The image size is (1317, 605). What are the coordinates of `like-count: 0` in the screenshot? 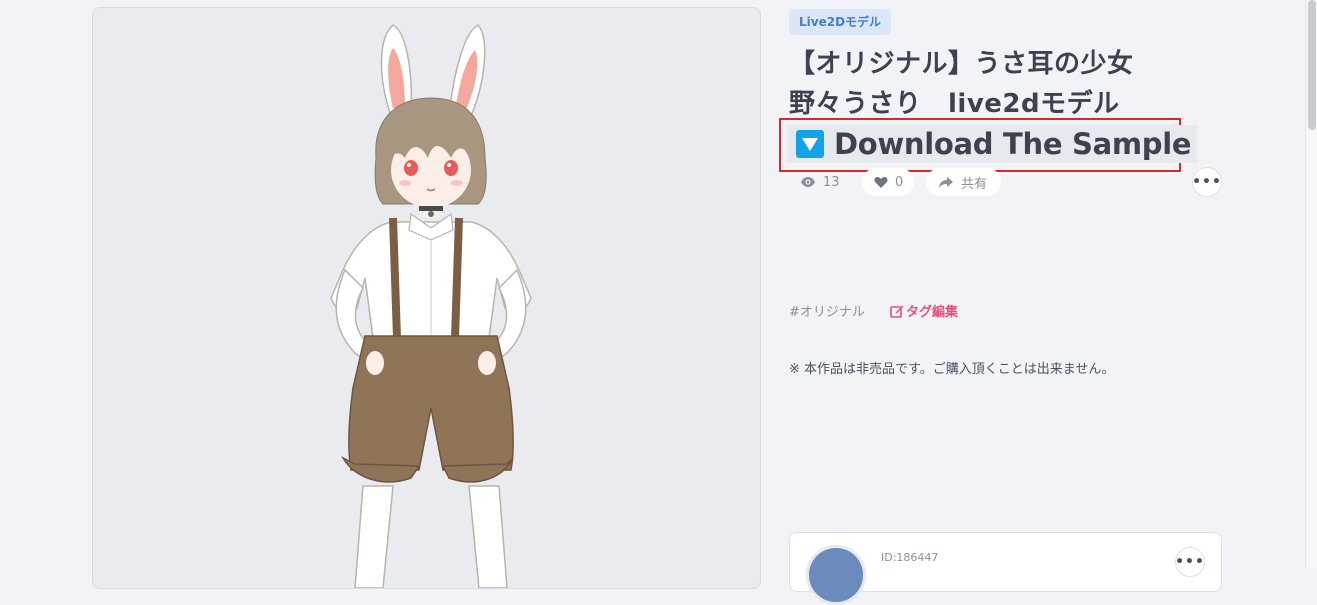 It's located at (899, 182).